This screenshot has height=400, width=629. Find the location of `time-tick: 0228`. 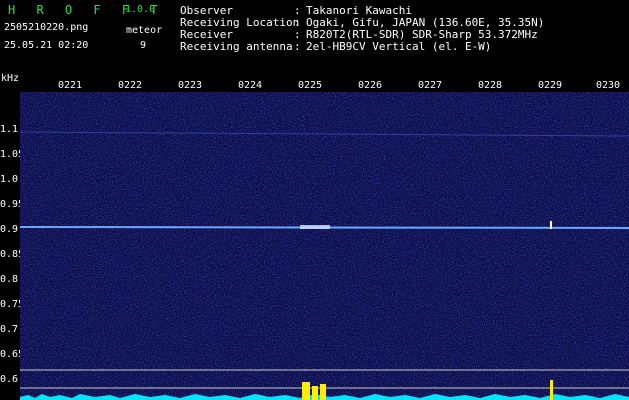

time-tick: 0228 is located at coordinates (490, 85).